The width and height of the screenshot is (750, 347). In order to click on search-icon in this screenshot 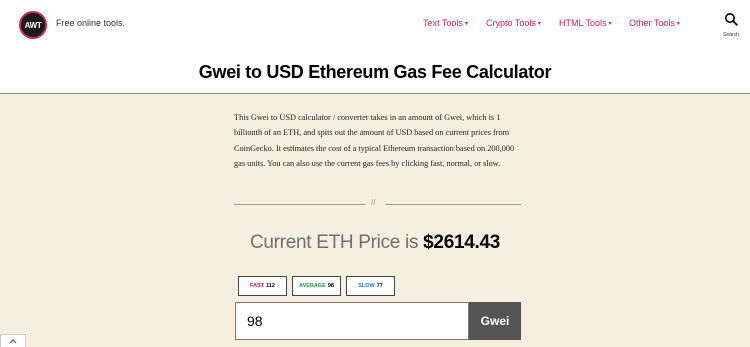, I will do `click(731, 19)`.